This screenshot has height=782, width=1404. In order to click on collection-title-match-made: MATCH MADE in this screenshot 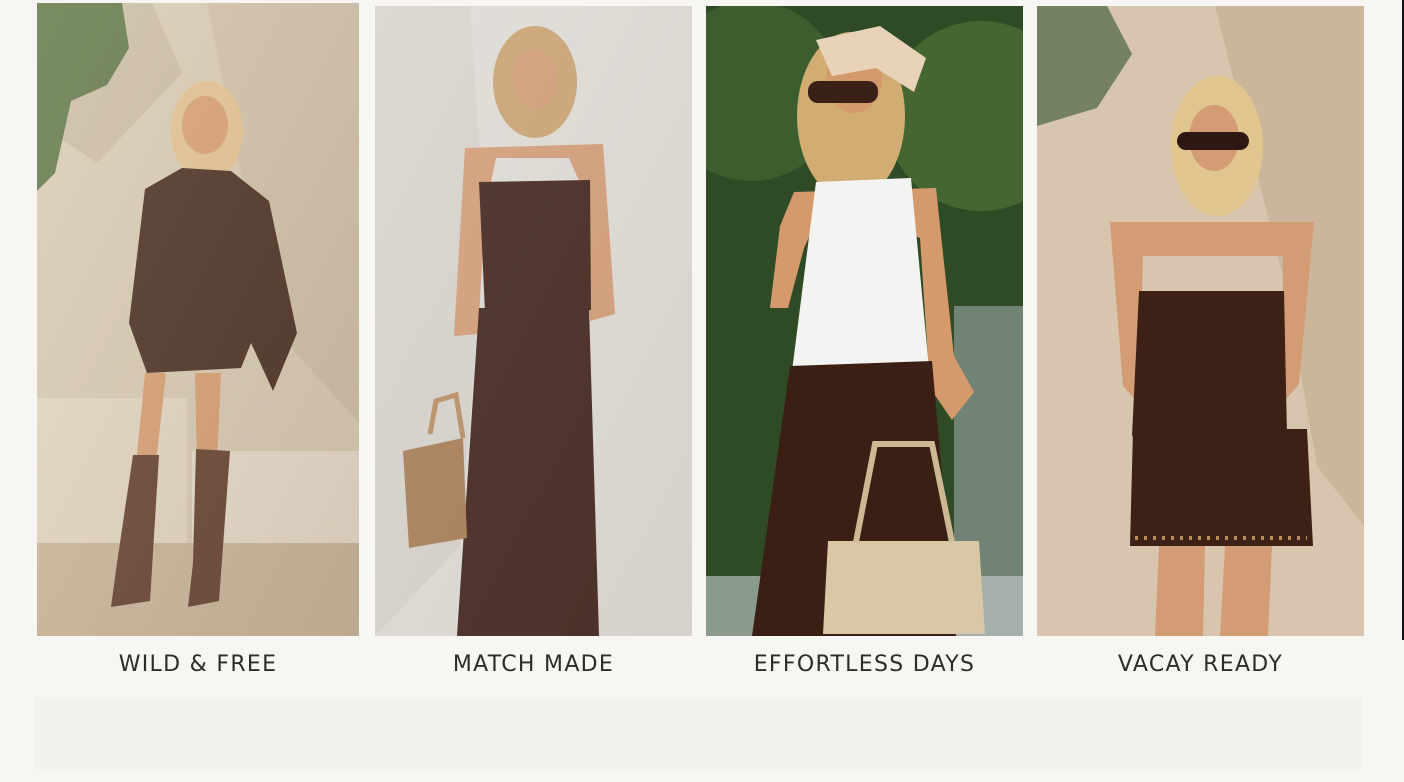, I will do `click(533, 664)`.